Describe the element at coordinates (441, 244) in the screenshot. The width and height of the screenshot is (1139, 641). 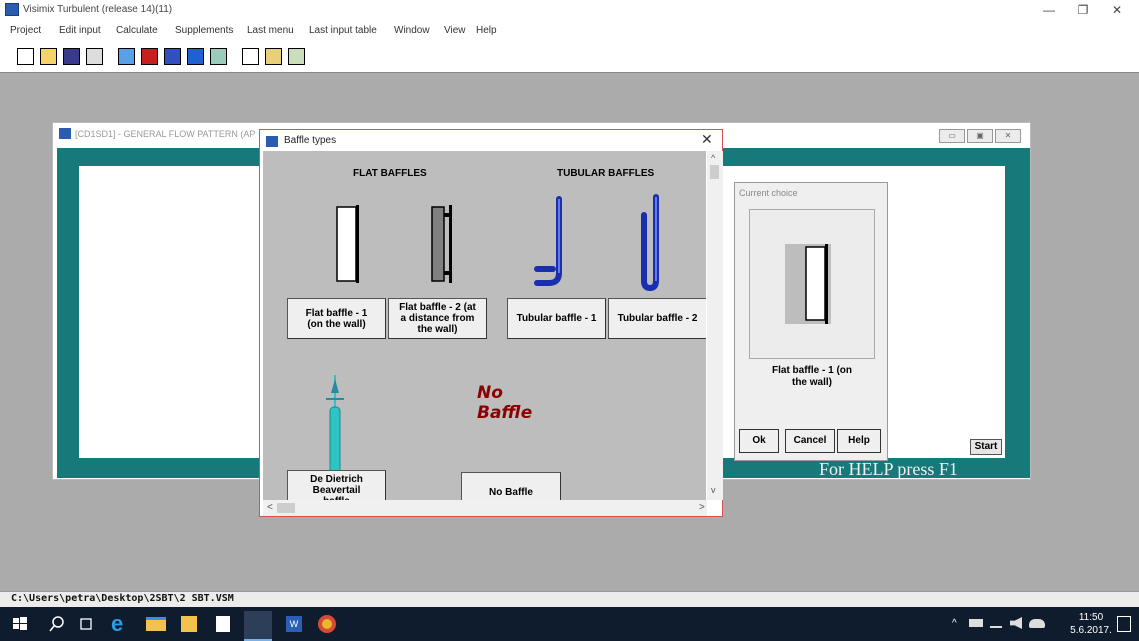
I see `flat-baffle-2-icon` at that location.